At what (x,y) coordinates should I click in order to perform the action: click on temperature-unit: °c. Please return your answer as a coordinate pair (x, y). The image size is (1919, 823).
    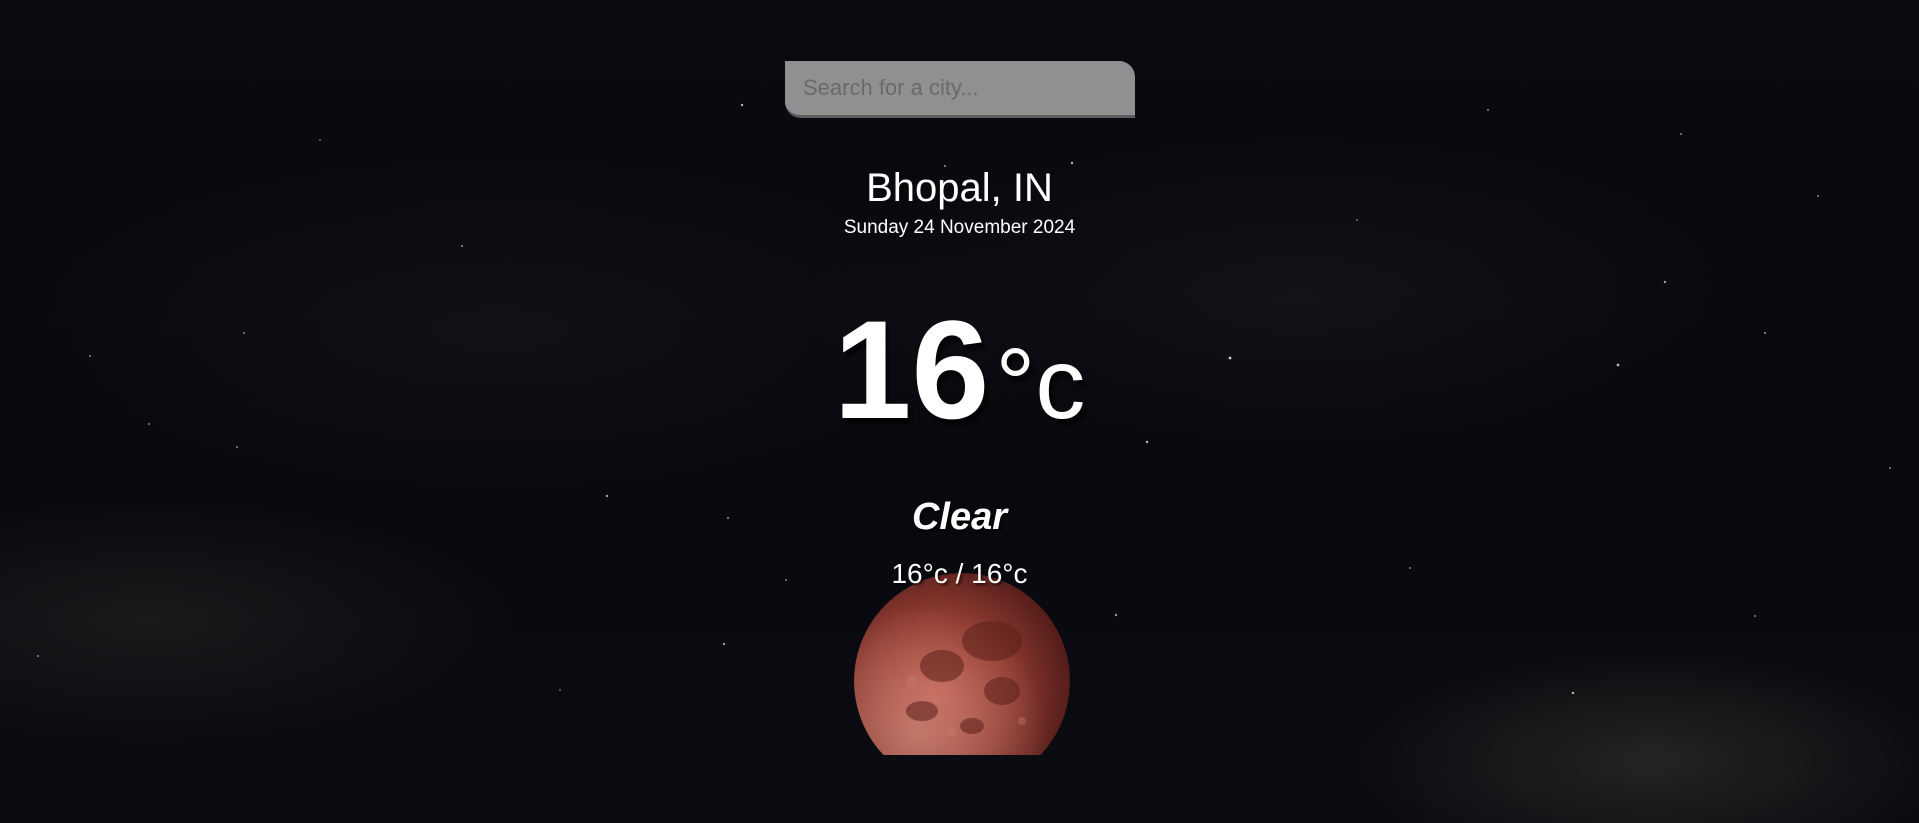
    Looking at the image, I should click on (1040, 384).